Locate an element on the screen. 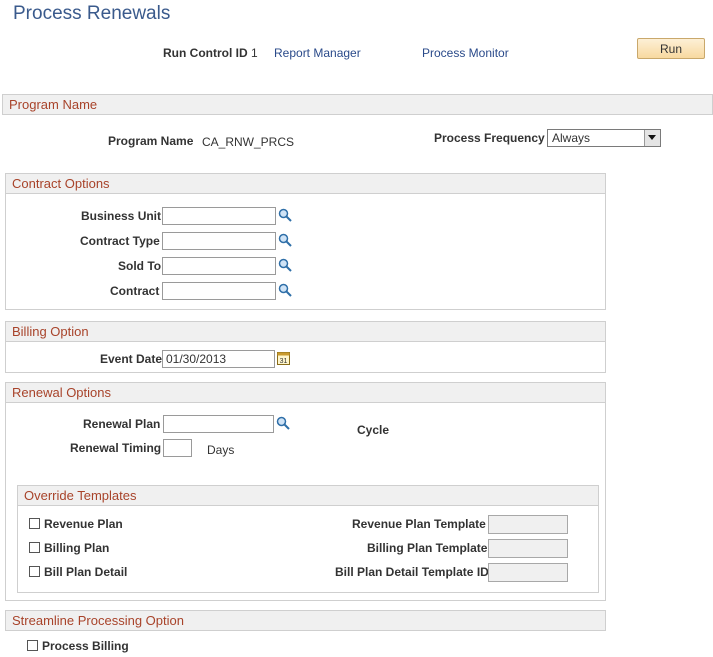  chevron-down-icon is located at coordinates (652, 138).